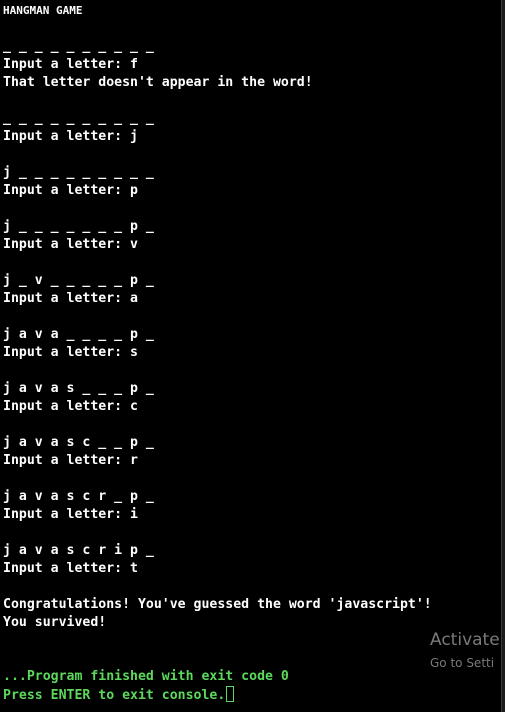 The height and width of the screenshot is (712, 505). Describe the element at coordinates (70, 460) in the screenshot. I see `input-prompt-line: Input a letter: r` at that location.